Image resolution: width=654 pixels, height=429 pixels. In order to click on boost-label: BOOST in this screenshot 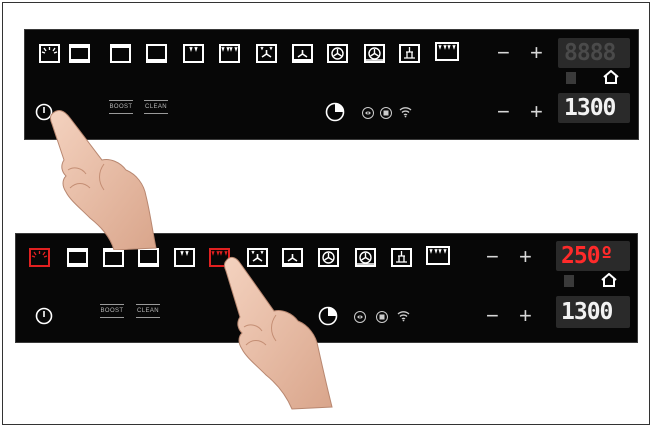, I will do `click(112, 311)`.